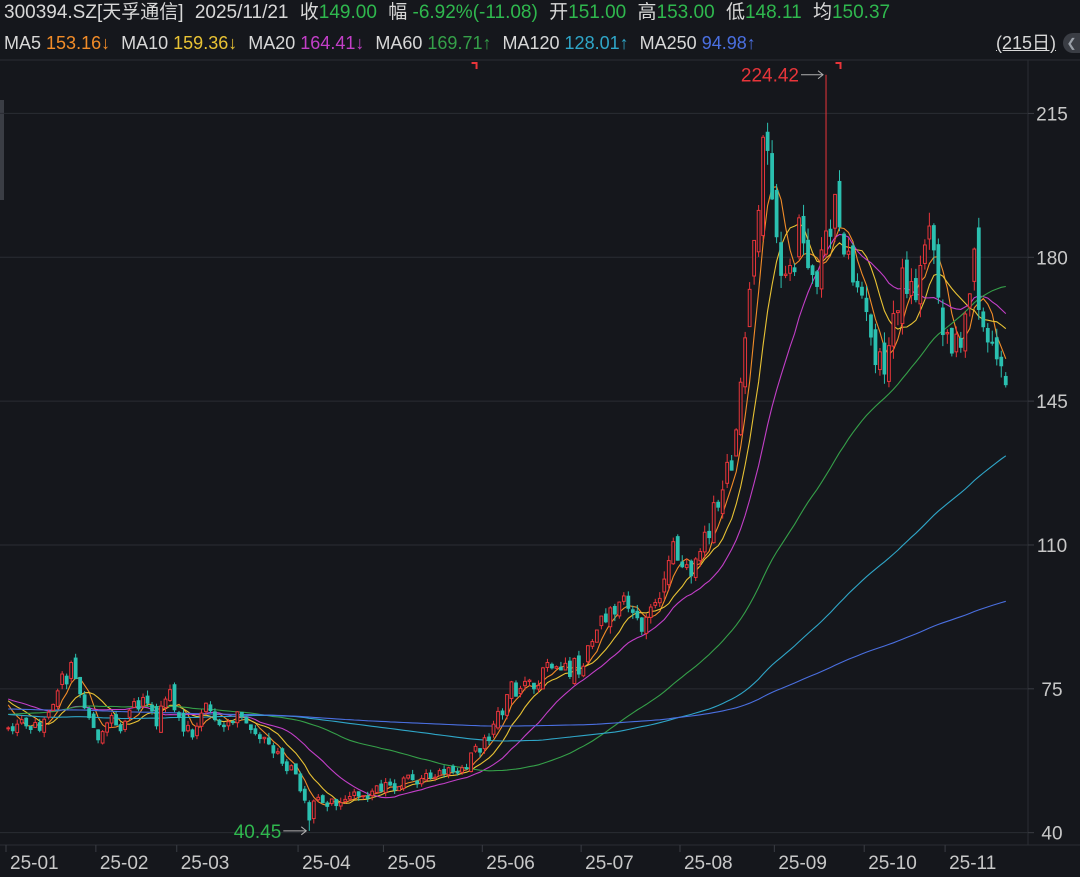 The image size is (1080, 877). Describe the element at coordinates (609, 863) in the screenshot. I see `x-tick-label: 25-07` at that location.